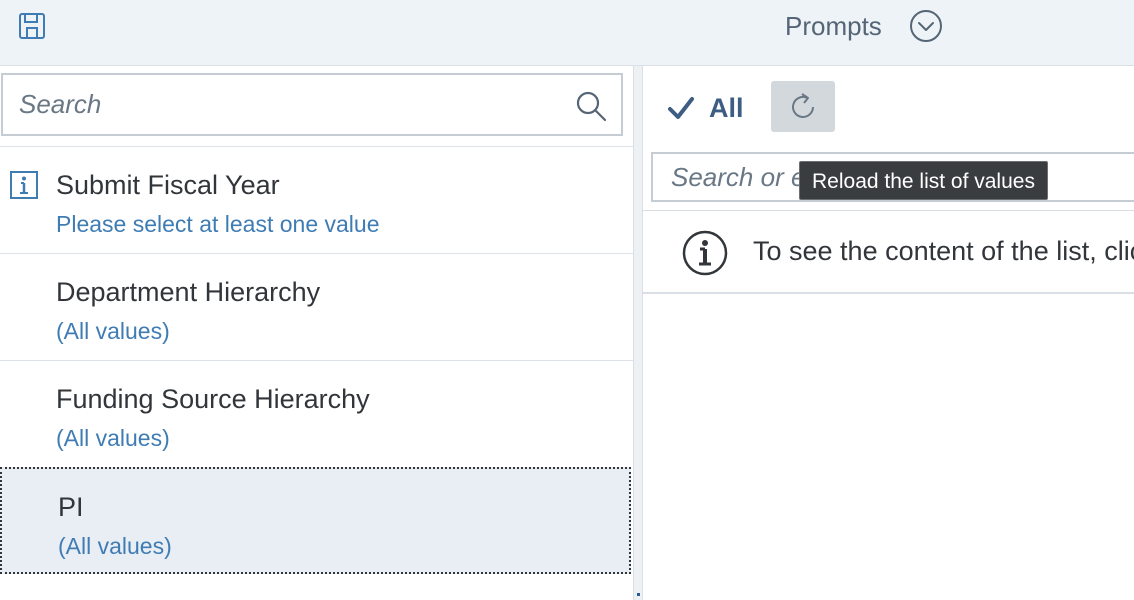  Describe the element at coordinates (24, 185) in the screenshot. I see `info-icon` at that location.